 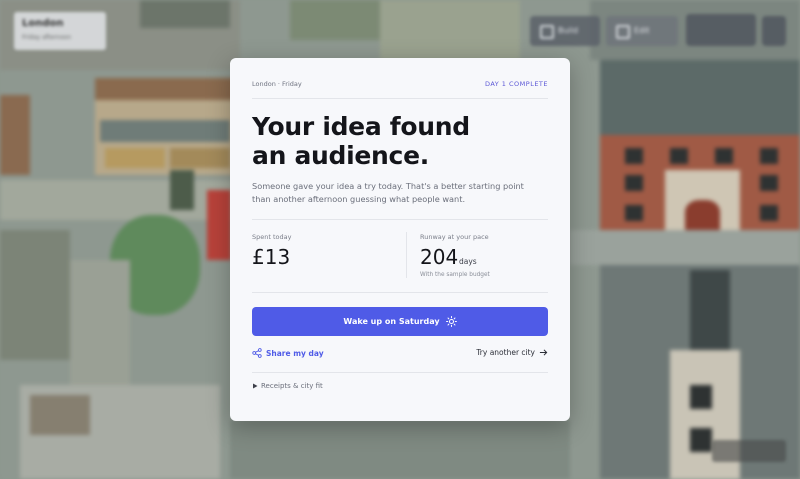 I want to click on share-icon, so click(x=257, y=353).